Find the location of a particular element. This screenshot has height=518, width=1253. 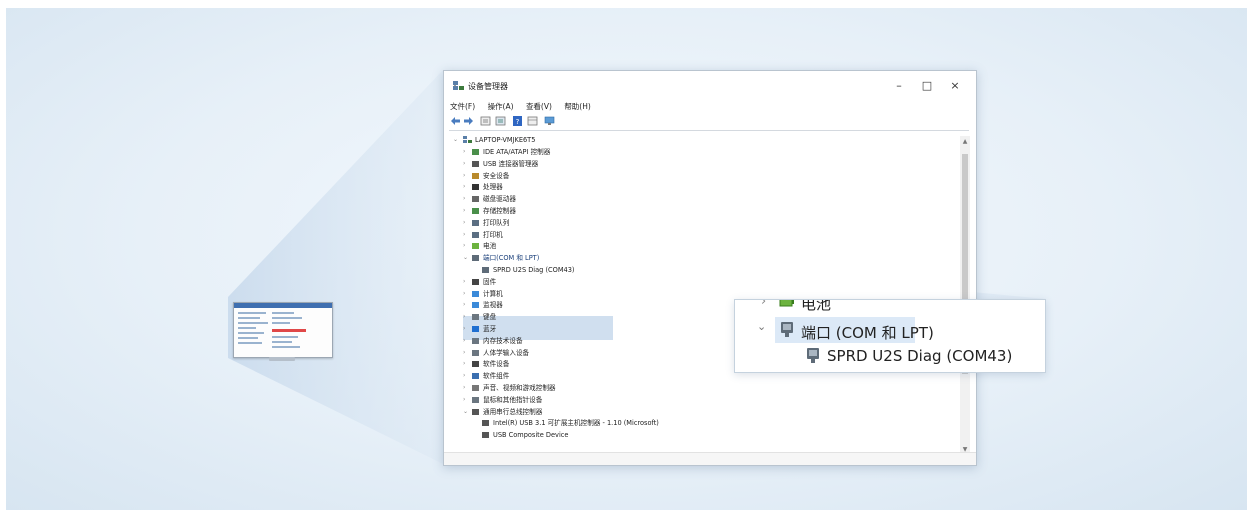

print-queue-icon is located at coordinates (475, 222).